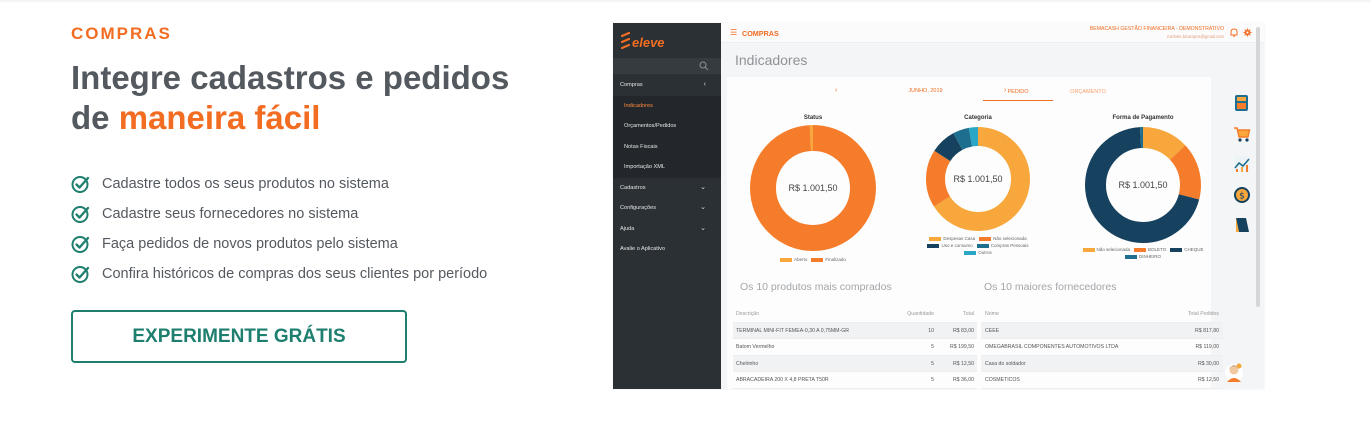 The image size is (1371, 438). Describe the element at coordinates (1102, 330) in the screenshot. I see `table-row: CEEE R$ 817,80` at that location.